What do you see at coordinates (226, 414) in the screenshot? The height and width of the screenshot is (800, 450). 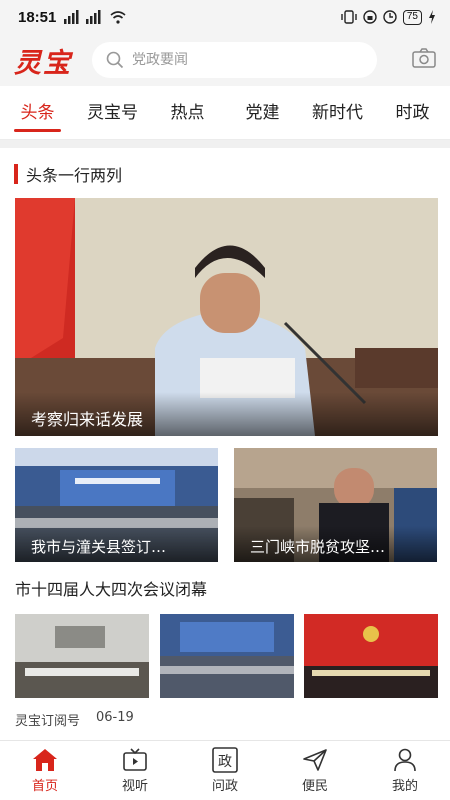 I see `headline-caption: 考察归来话发展` at bounding box center [226, 414].